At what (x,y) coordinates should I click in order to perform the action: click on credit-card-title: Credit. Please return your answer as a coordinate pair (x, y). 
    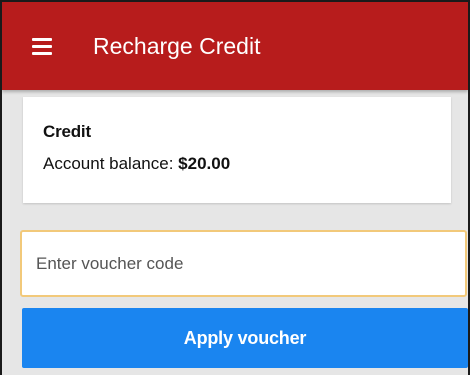
    Looking at the image, I should click on (67, 131).